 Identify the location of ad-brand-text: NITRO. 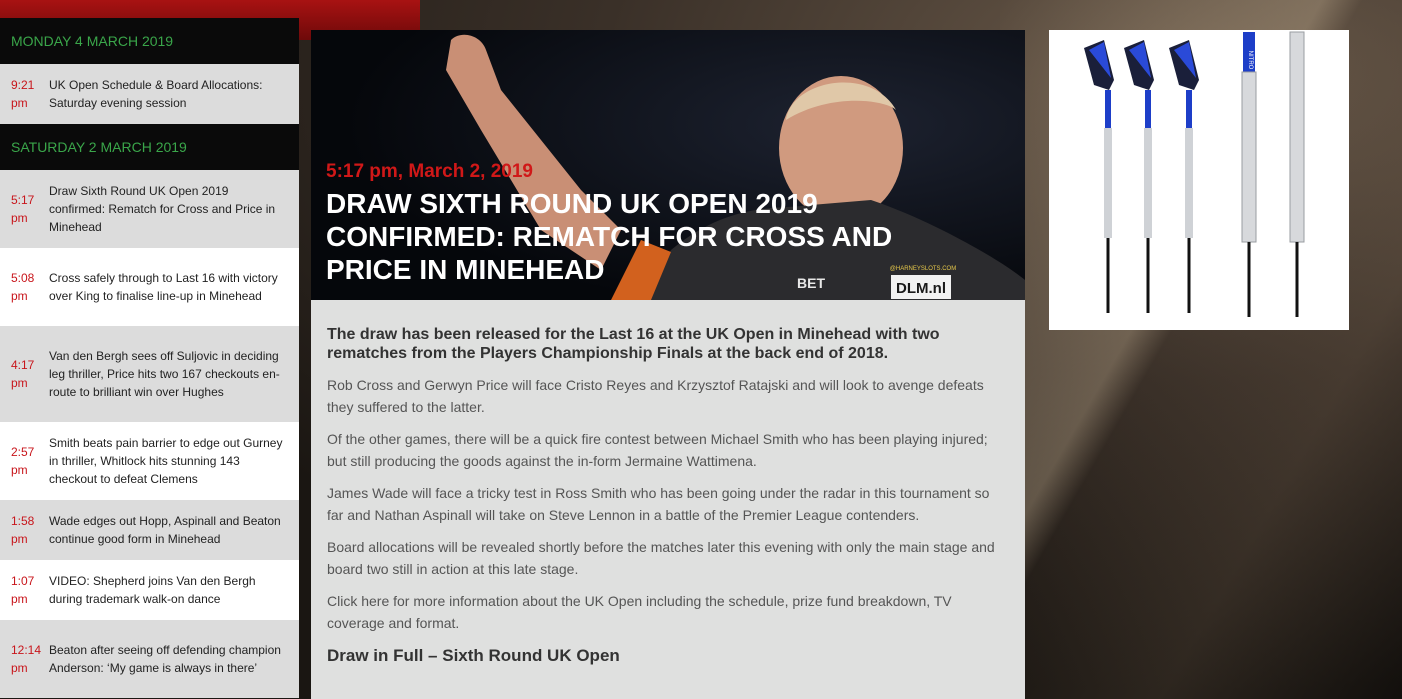
(1250, 60).